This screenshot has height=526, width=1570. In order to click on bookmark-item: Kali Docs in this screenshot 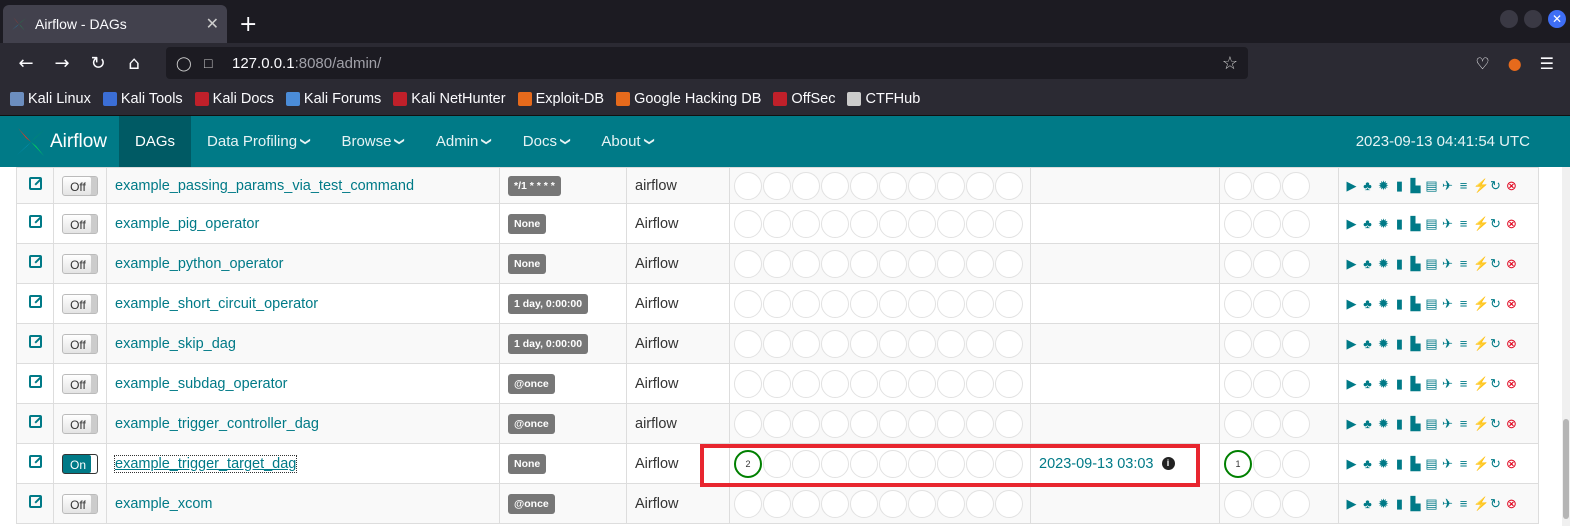, I will do `click(234, 99)`.